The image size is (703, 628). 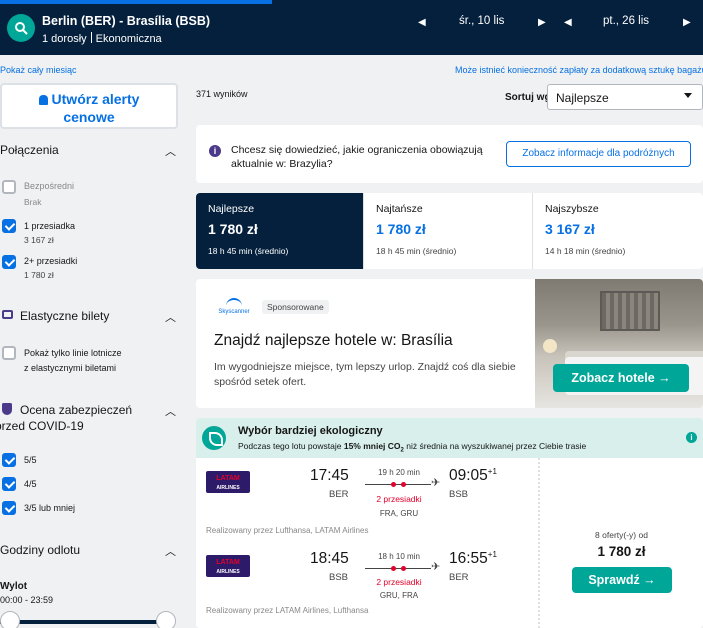 What do you see at coordinates (89, 117) in the screenshot?
I see `alert-button-label-line2: cenowe` at bounding box center [89, 117].